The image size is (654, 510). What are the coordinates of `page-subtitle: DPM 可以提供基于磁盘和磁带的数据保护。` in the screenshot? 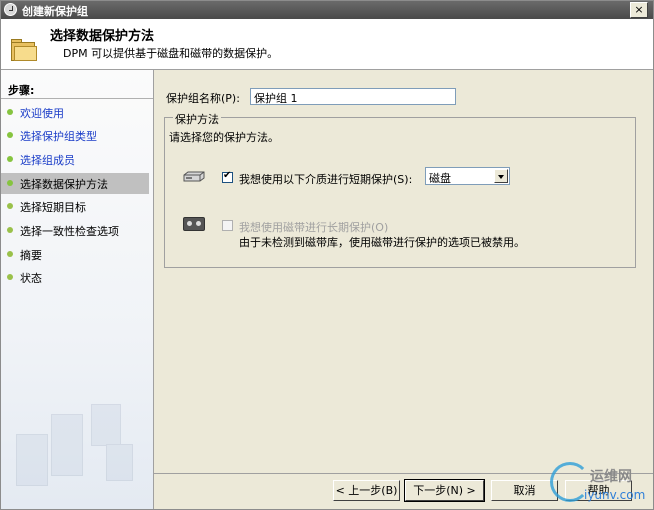 It's located at (171, 53).